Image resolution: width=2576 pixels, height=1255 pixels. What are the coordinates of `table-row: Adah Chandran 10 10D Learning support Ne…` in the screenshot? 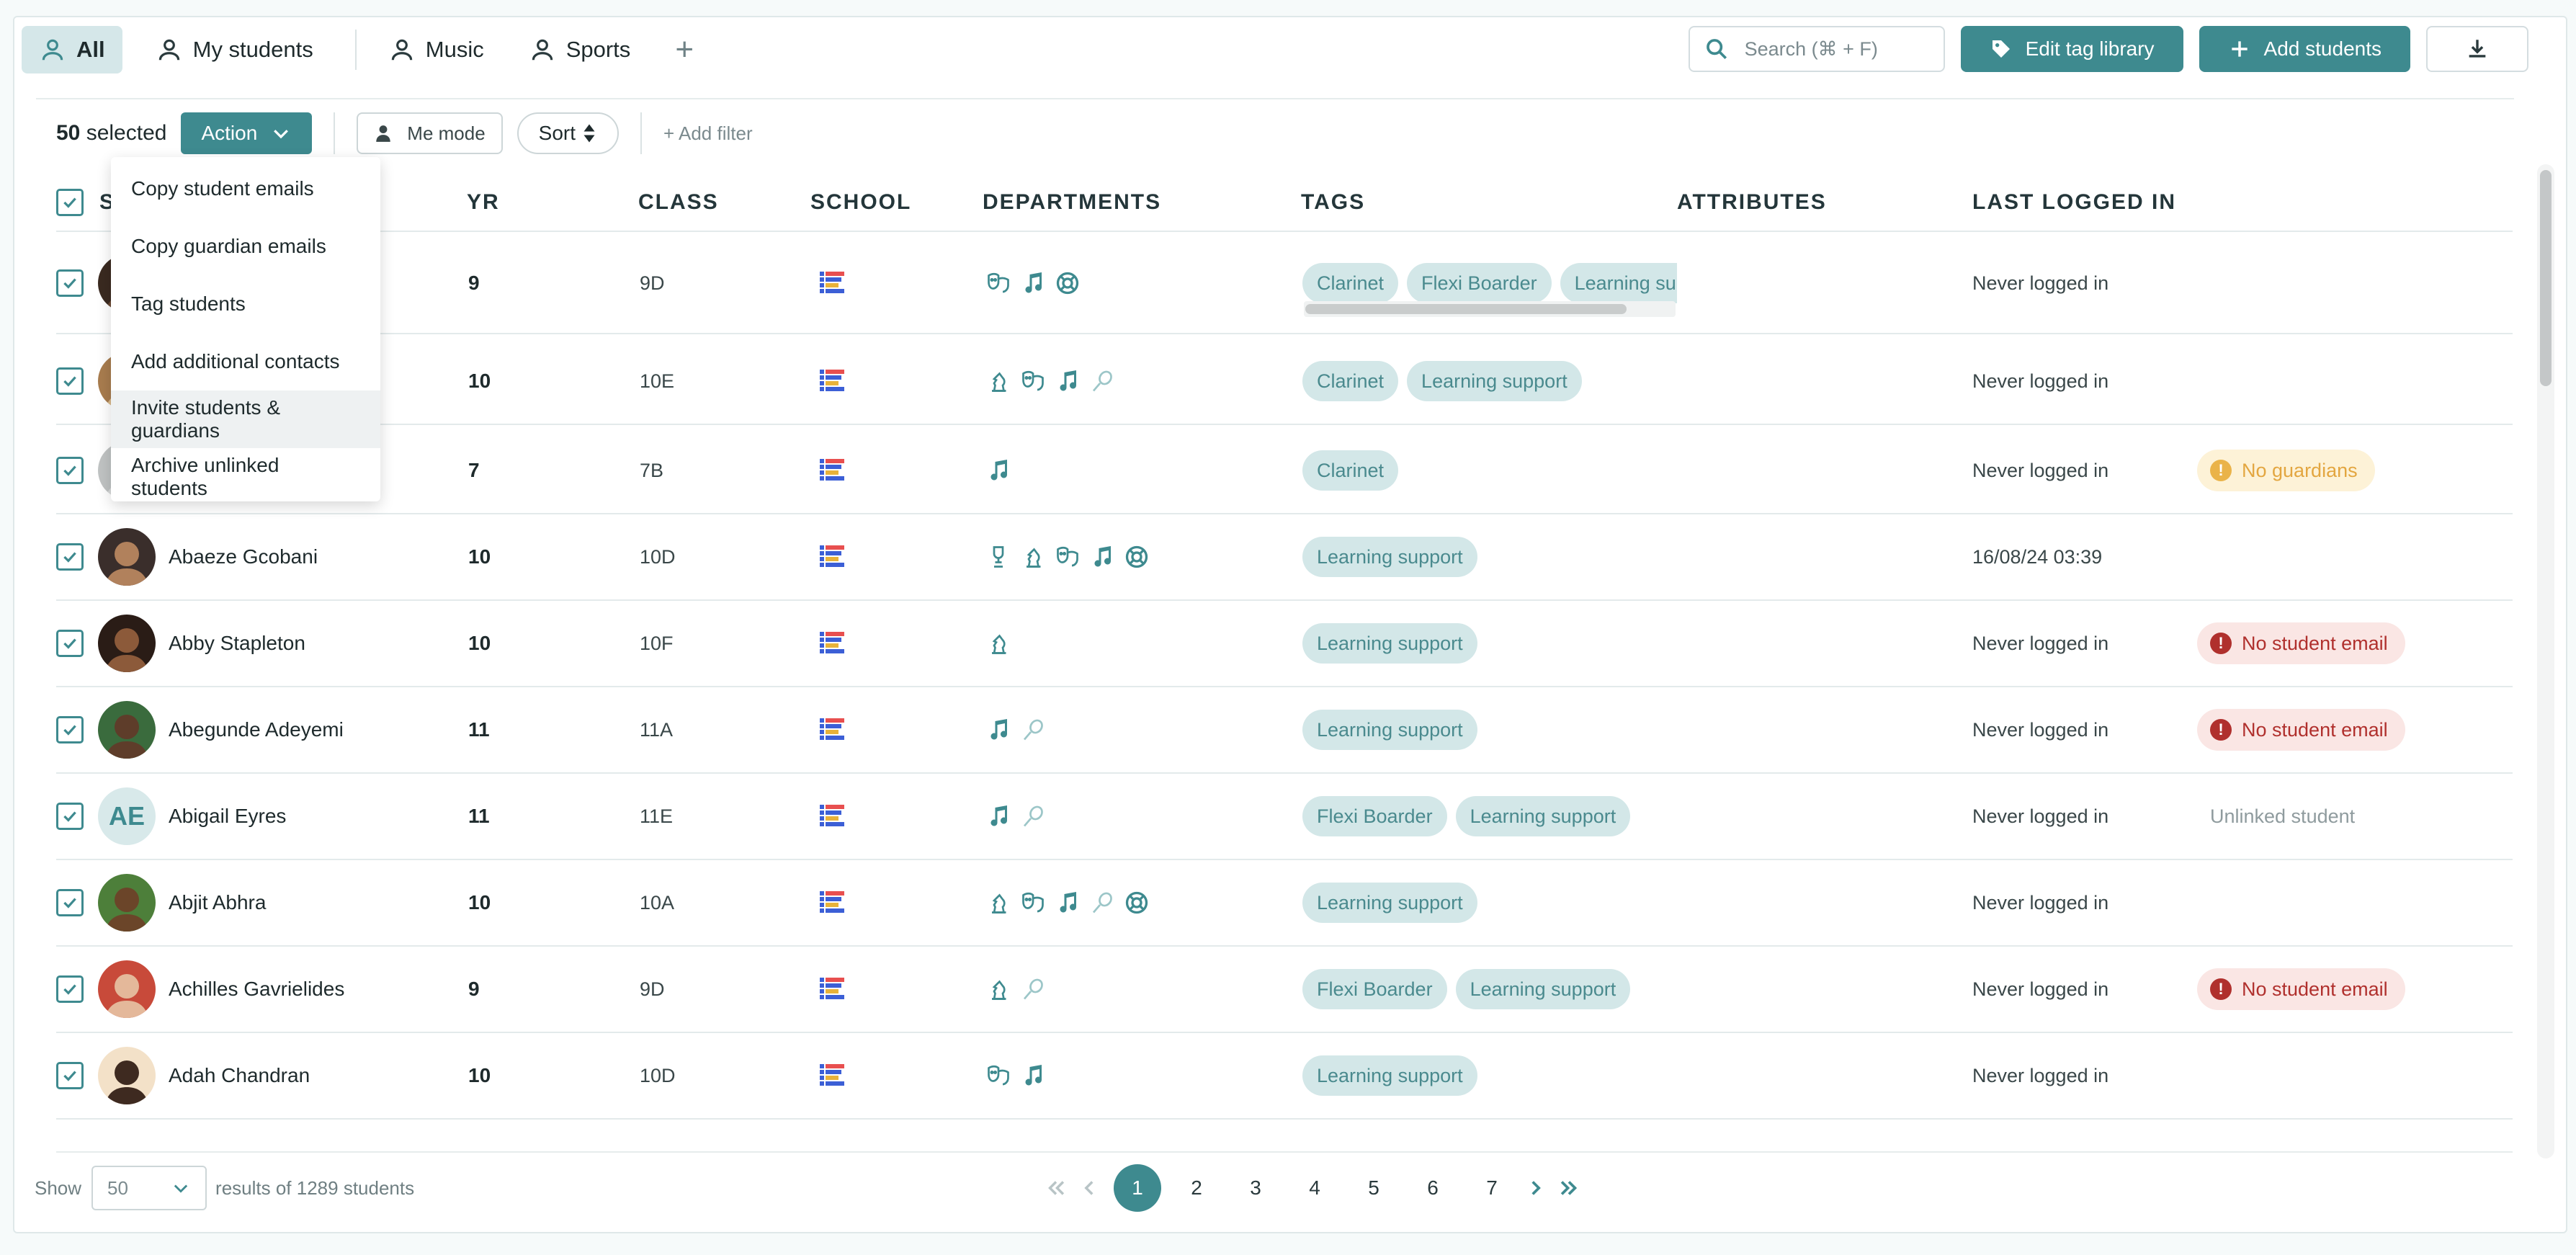 It's located at (1284, 1076).